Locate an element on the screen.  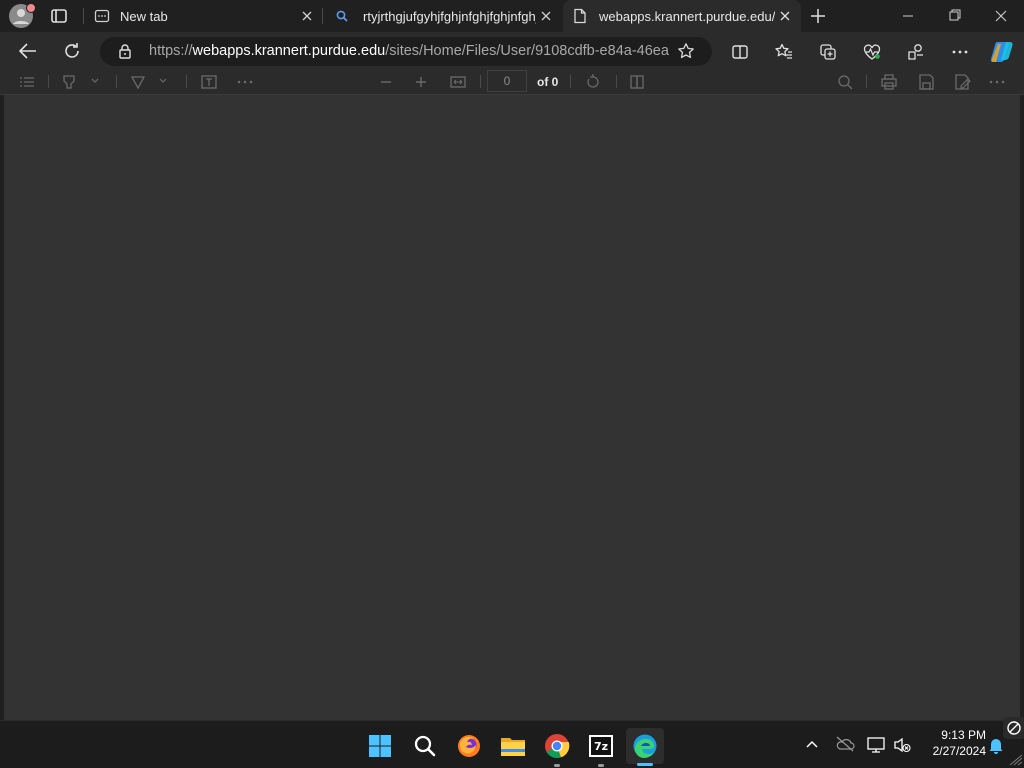
new-tab-page-icon is located at coordinates (102, 16).